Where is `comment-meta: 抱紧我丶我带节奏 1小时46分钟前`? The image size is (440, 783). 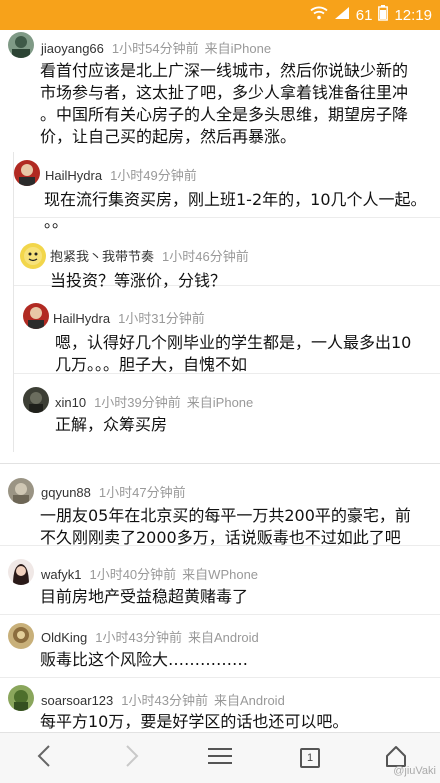 comment-meta: 抱紧我丶我带节奏 1小时46分钟前 is located at coordinates (152, 255).